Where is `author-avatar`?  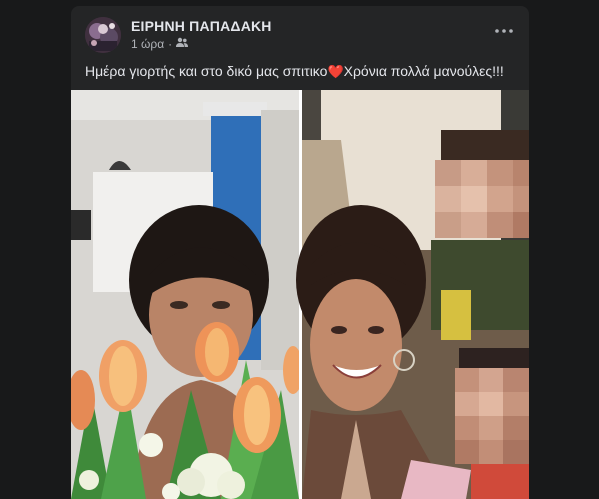
author-avatar is located at coordinates (103, 35).